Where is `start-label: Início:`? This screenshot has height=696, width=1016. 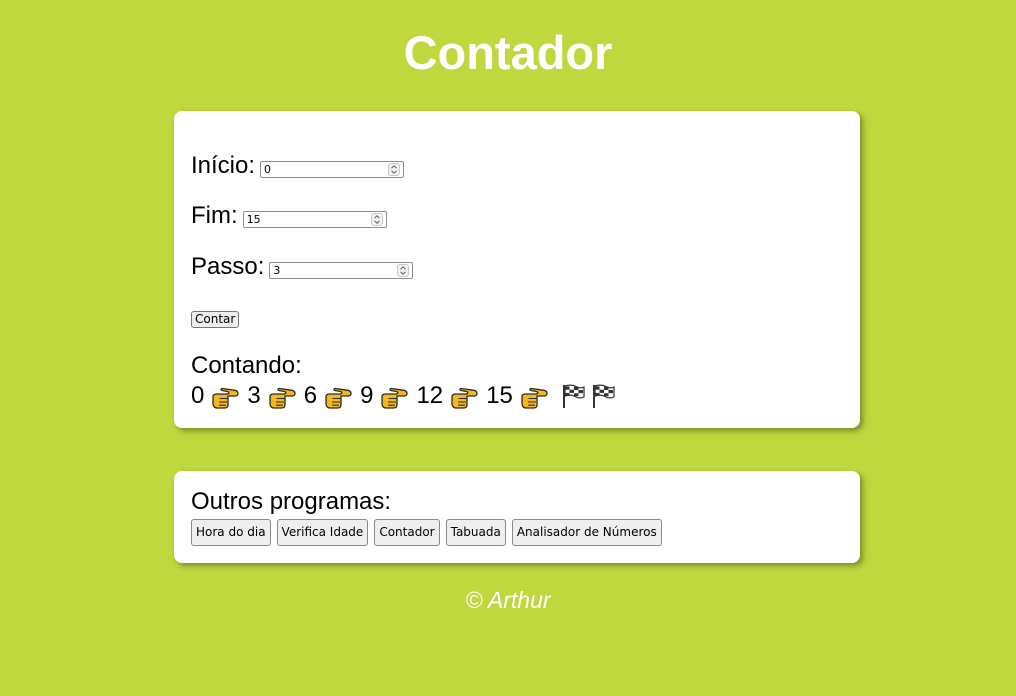 start-label: Início: is located at coordinates (223, 165).